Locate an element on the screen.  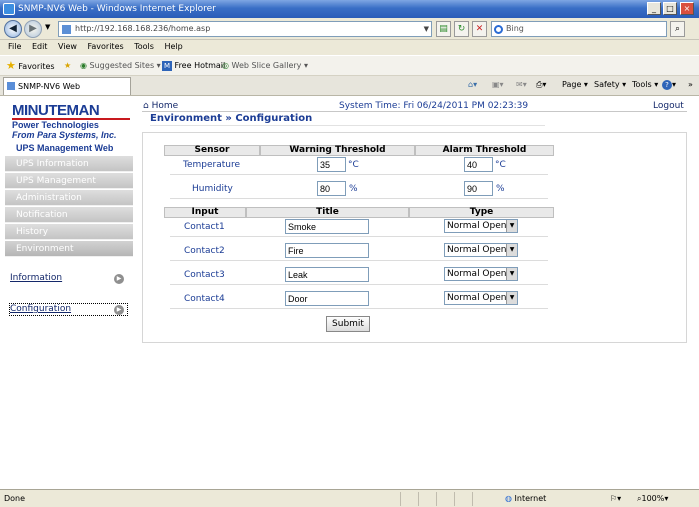
tab-snmp-nv6: SNMP-NV6 Web is located at coordinates (67, 86).